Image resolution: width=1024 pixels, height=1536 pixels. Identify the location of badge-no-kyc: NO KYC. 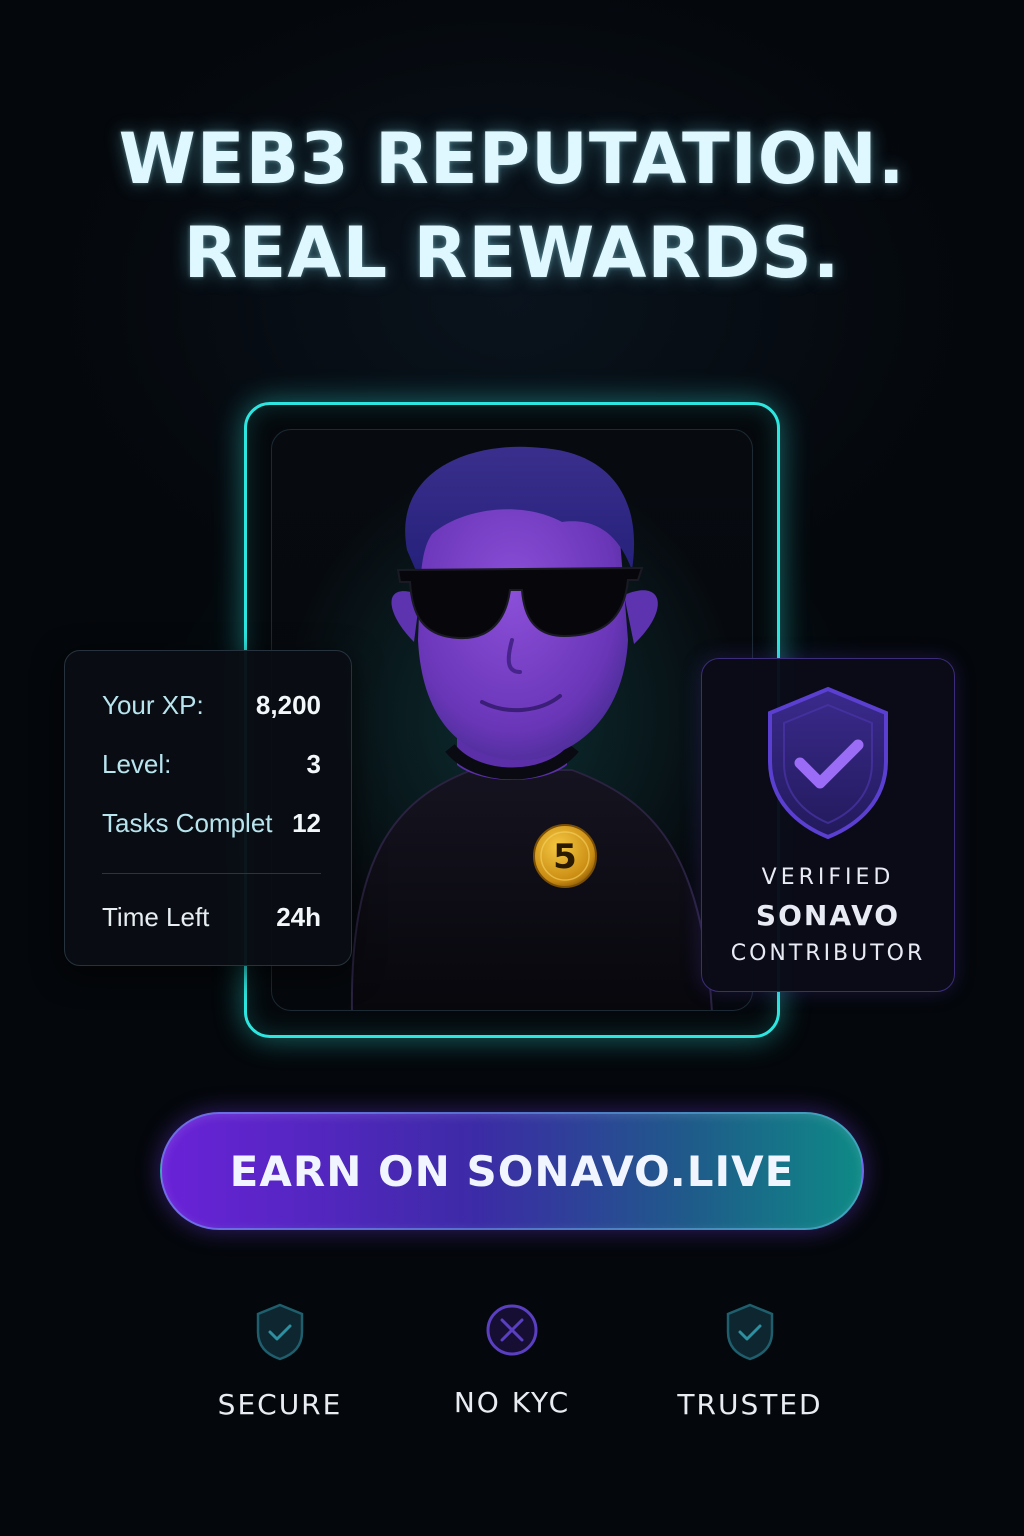
(512, 1360).